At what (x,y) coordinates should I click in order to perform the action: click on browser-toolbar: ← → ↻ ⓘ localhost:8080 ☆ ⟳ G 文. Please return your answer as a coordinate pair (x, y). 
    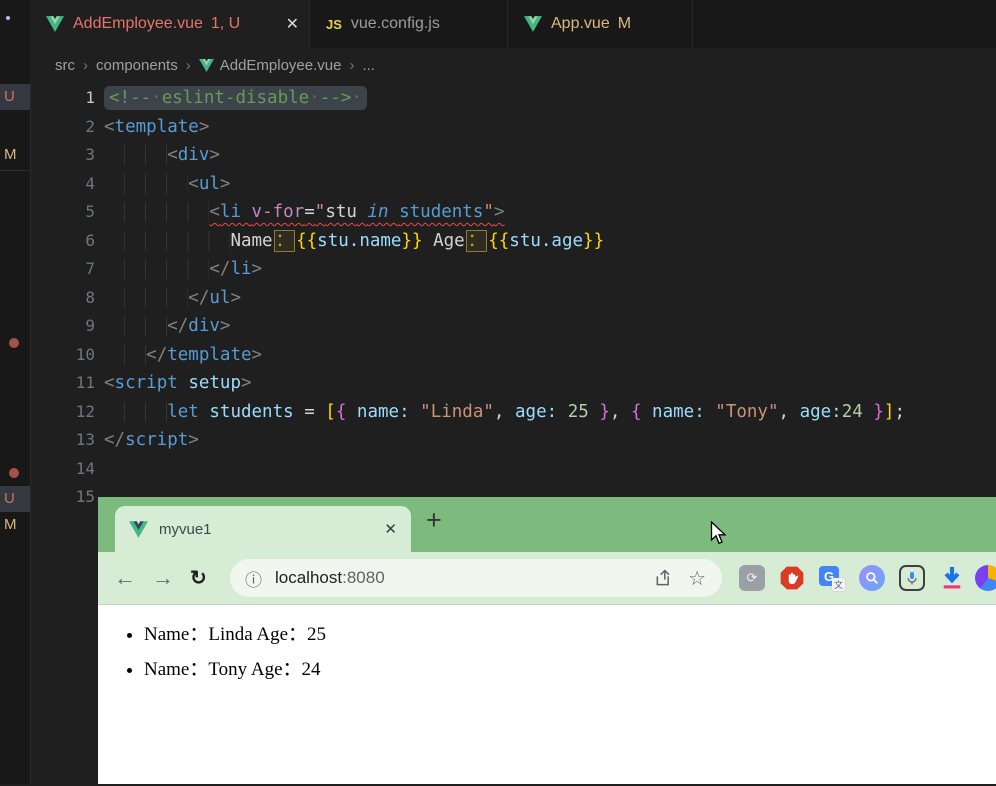
    Looking at the image, I should click on (547, 578).